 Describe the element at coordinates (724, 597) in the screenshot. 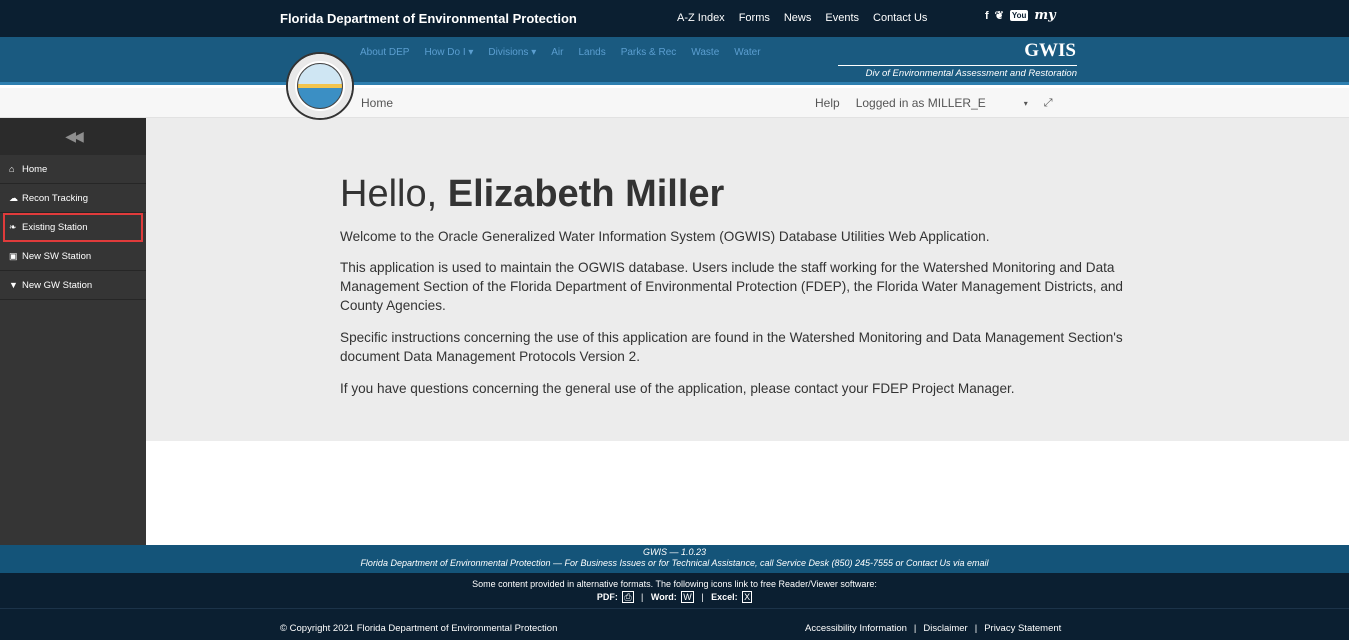

I see `excel-label: Excel:` at that location.